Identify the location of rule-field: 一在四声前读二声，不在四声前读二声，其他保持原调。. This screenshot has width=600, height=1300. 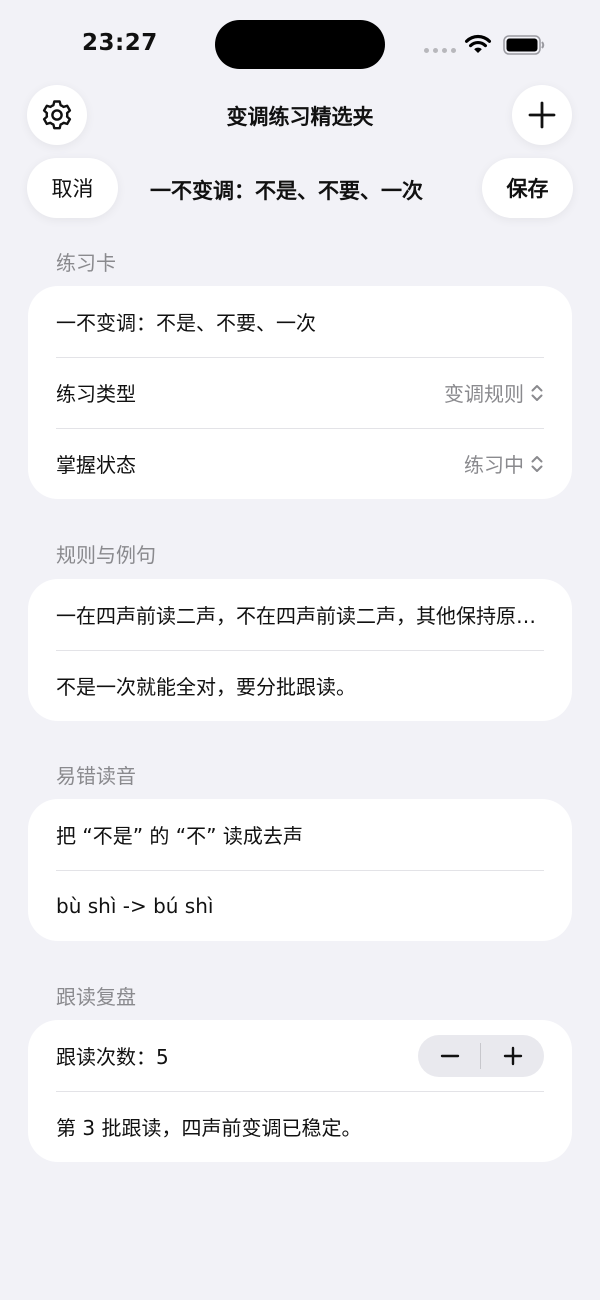
(300, 614).